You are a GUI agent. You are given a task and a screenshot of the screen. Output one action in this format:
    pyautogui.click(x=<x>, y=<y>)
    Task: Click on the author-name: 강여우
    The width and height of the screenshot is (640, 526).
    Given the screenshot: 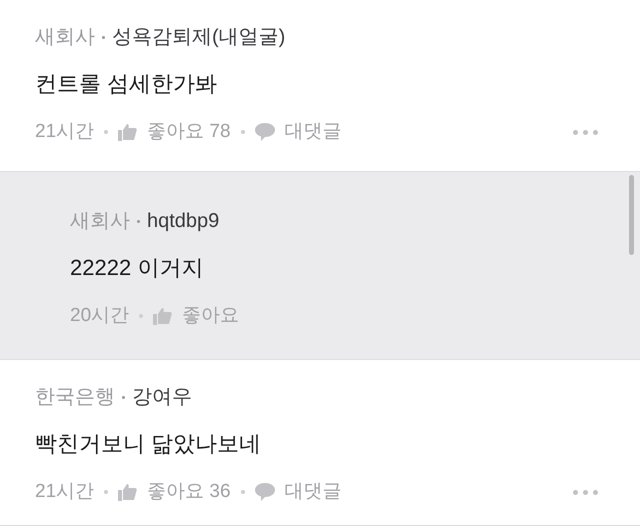 What is the action you would take?
    pyautogui.click(x=162, y=397)
    